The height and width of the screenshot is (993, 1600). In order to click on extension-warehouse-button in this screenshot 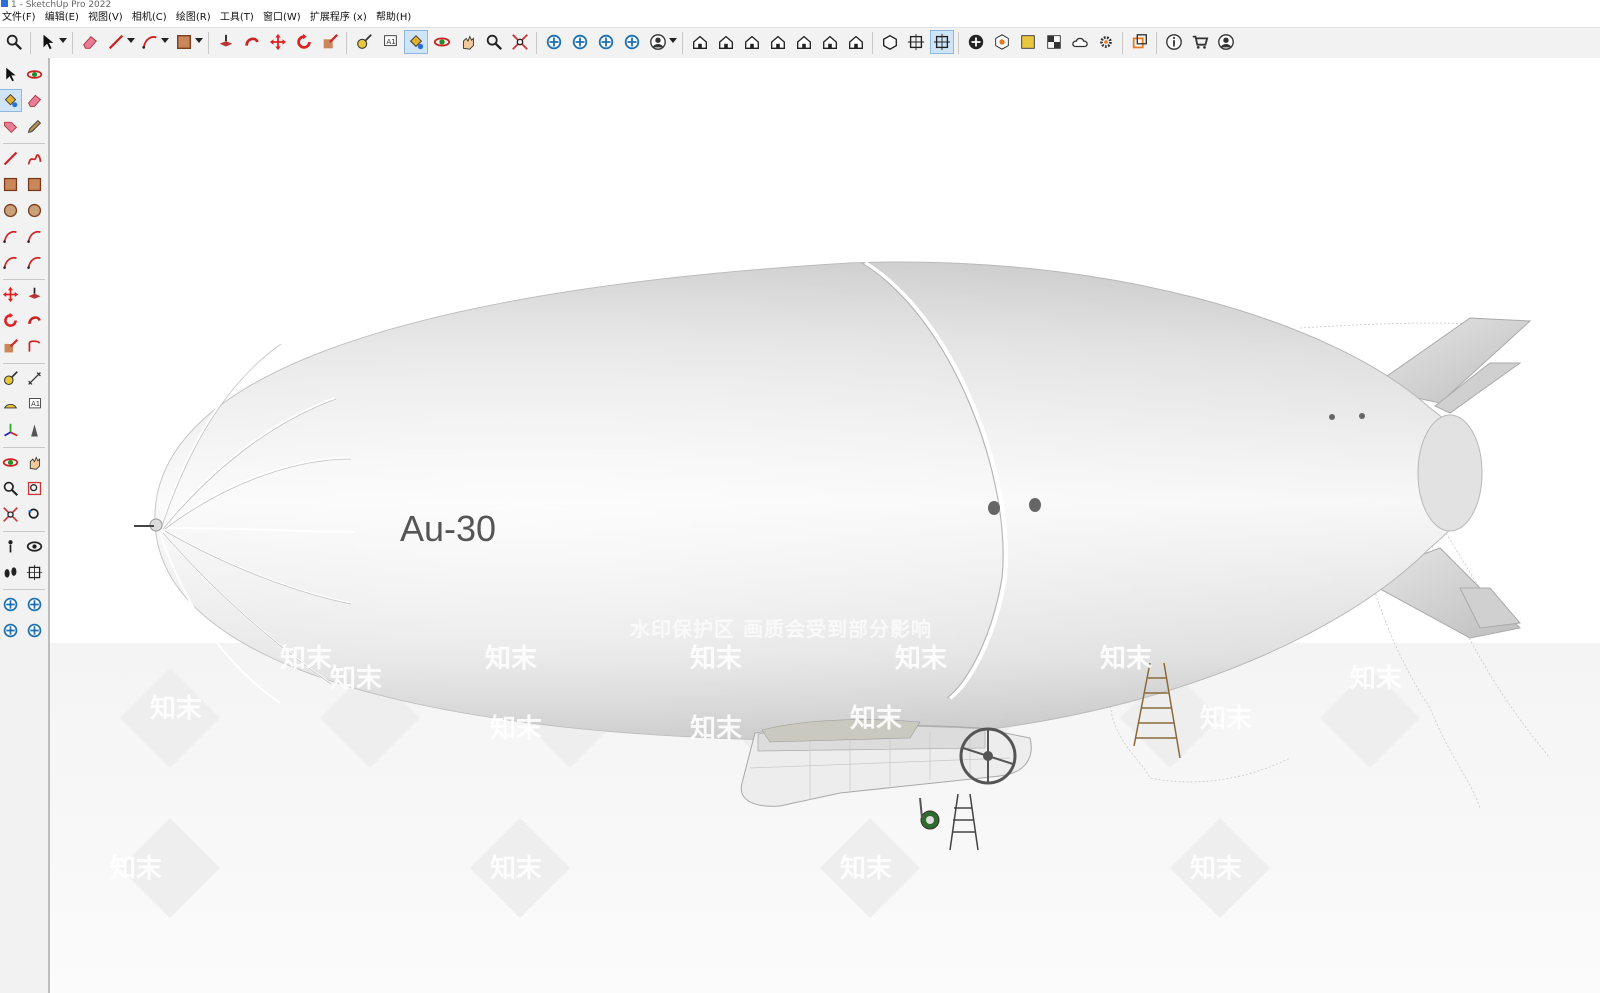, I will do `click(580, 42)`.